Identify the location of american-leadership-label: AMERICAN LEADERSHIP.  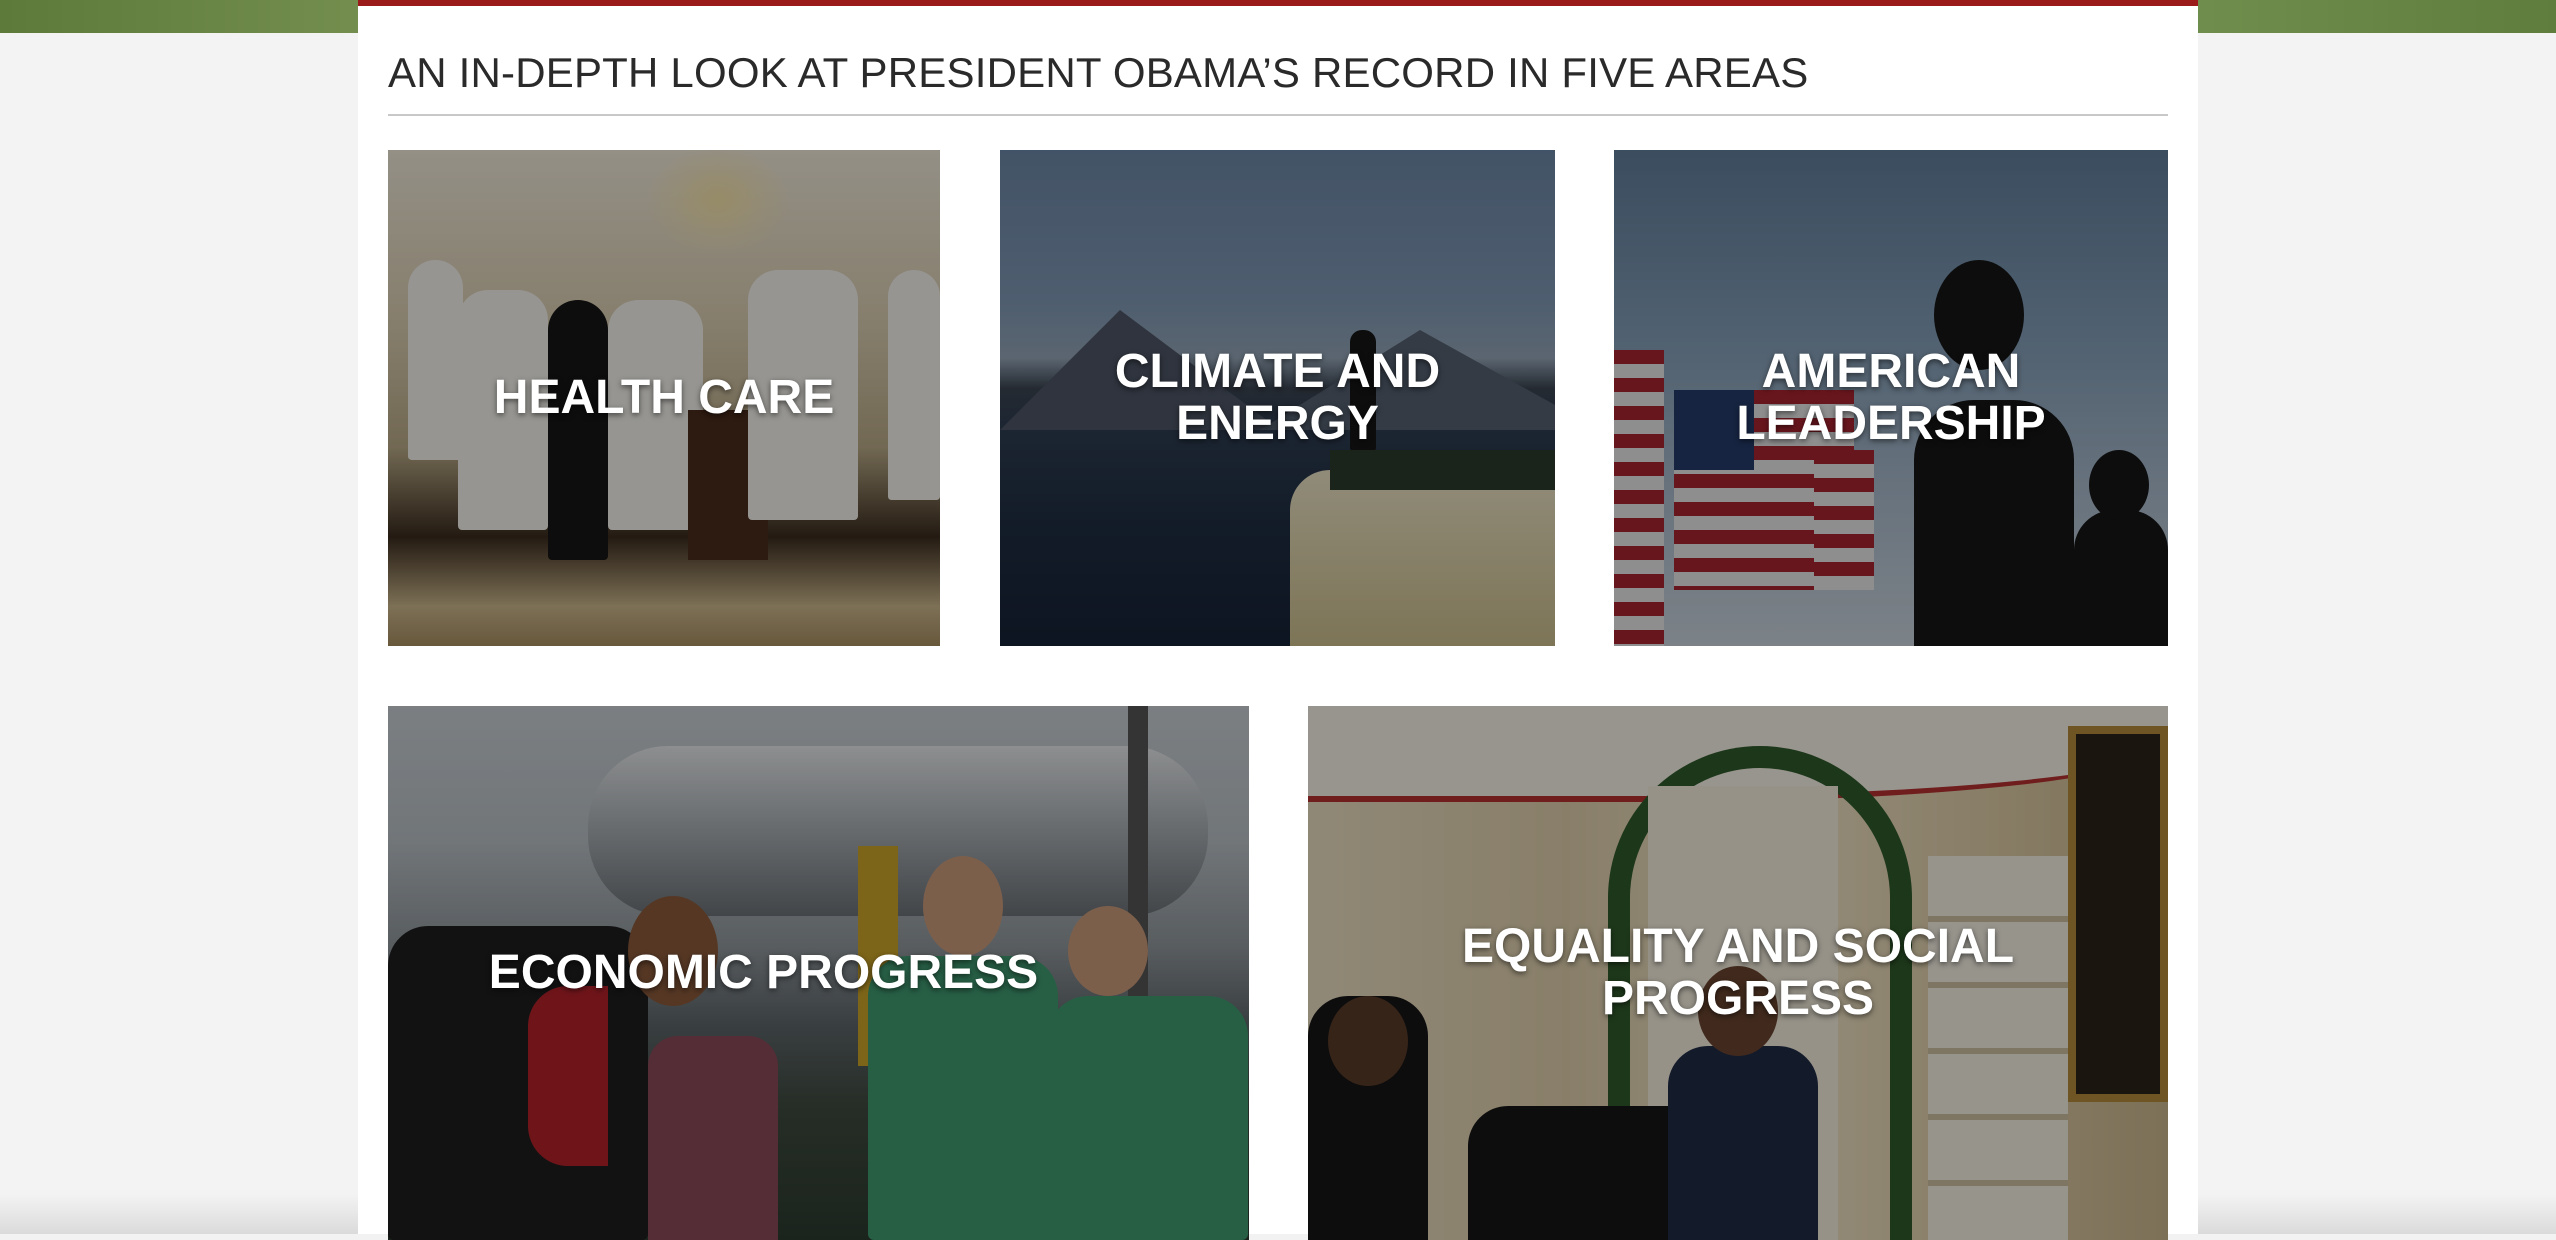
(1891, 398).